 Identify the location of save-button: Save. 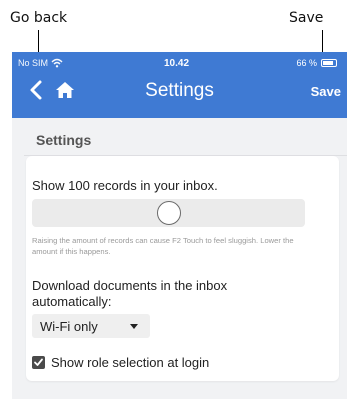
(326, 91).